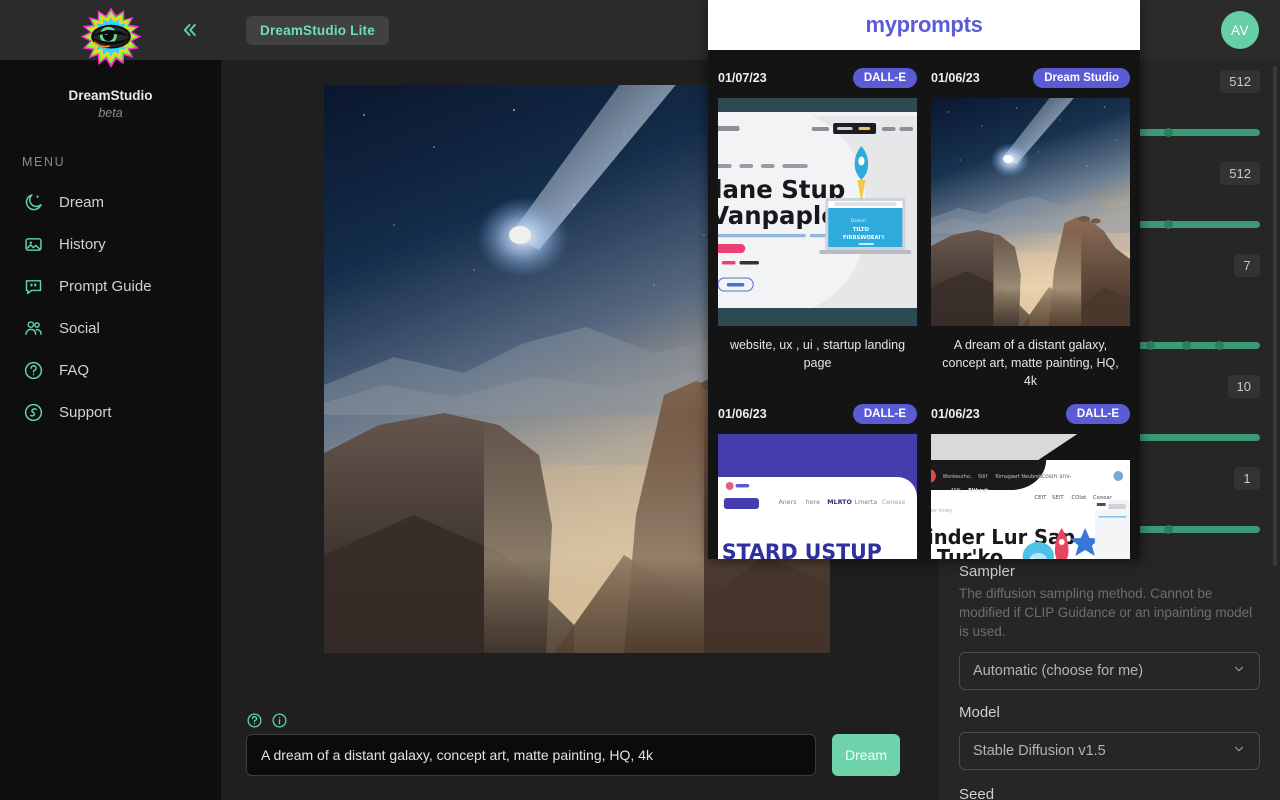 The width and height of the screenshot is (1280, 800). What do you see at coordinates (189, 30) in the screenshot?
I see `collapse-sidebar-button` at bounding box center [189, 30].